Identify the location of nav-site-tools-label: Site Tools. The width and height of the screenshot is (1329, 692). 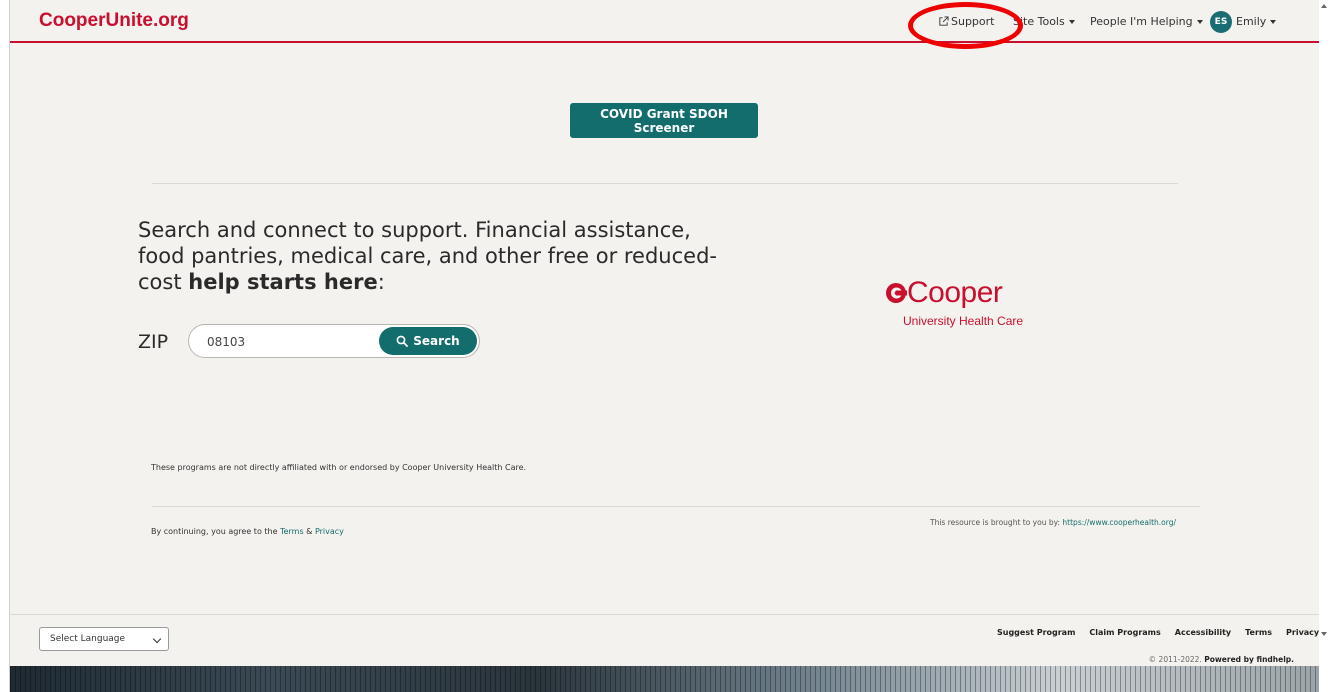
(1039, 21).